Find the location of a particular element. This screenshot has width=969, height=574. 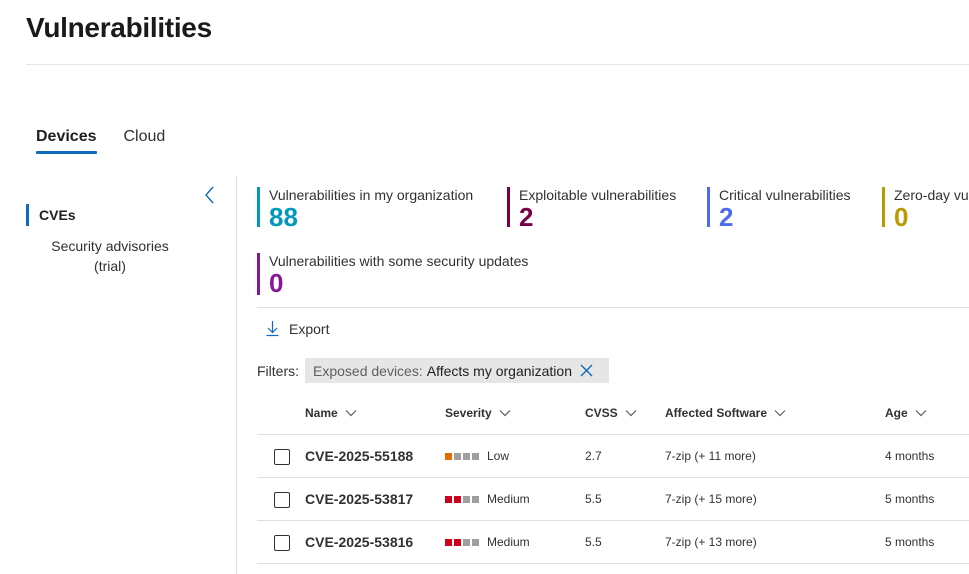

stat-label: Vulnerabilities in my organization is located at coordinates (371, 195).